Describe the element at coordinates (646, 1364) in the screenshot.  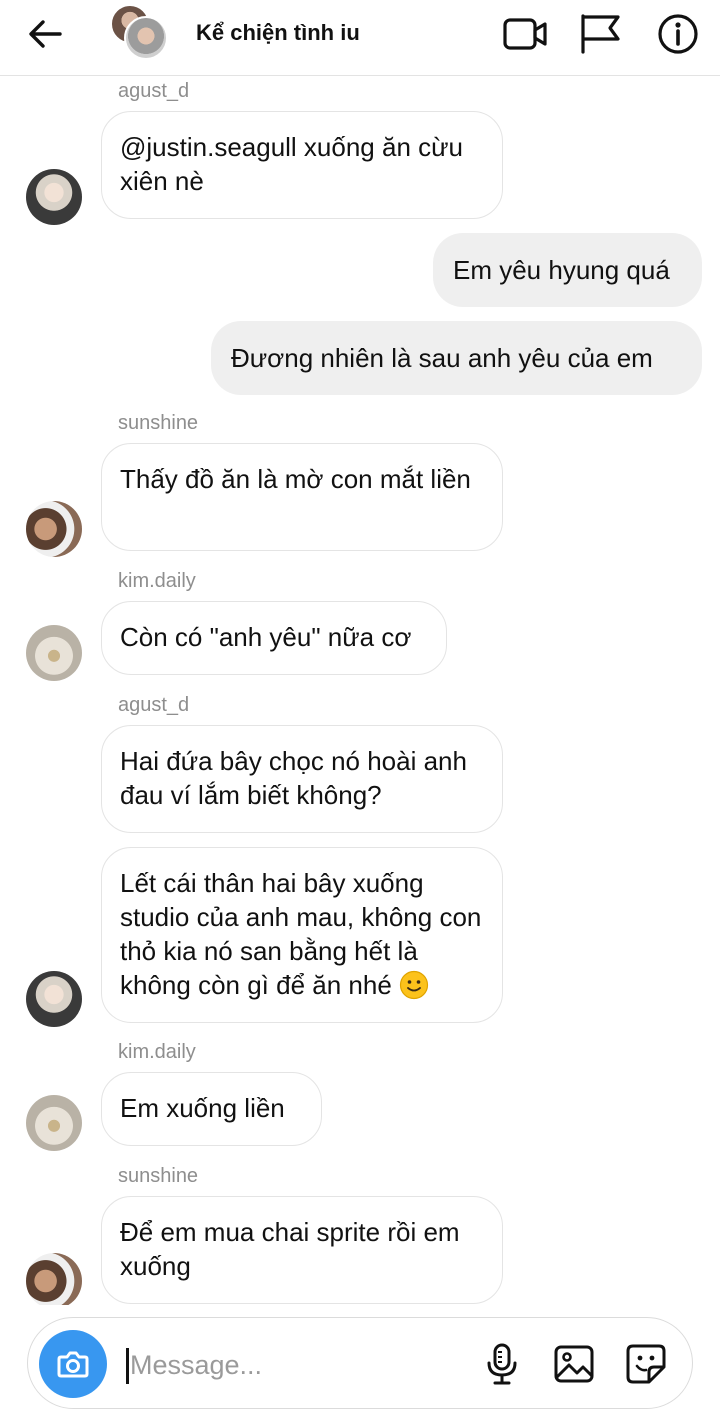
I see `sticker-icon` at that location.